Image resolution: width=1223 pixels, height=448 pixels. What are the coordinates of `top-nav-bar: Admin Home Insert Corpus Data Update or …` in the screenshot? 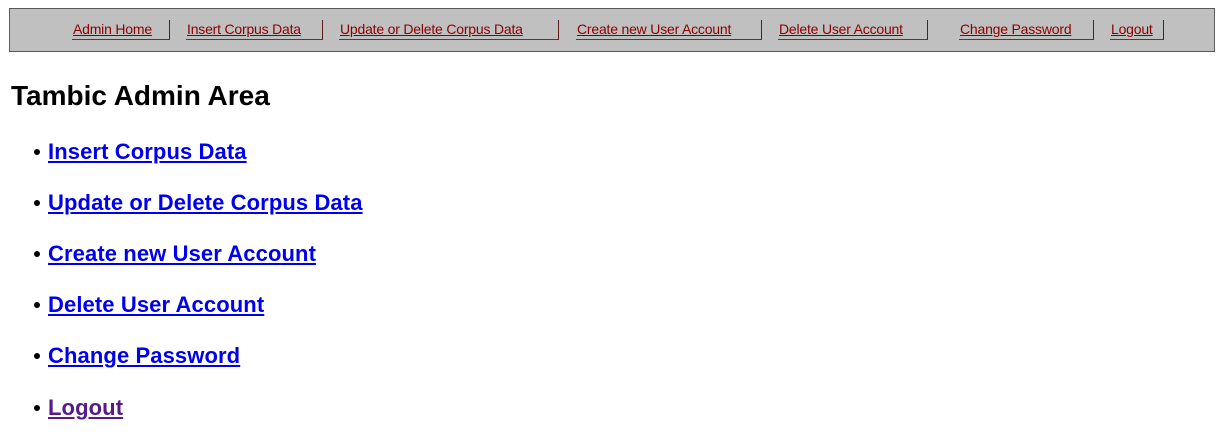 It's located at (612, 30).